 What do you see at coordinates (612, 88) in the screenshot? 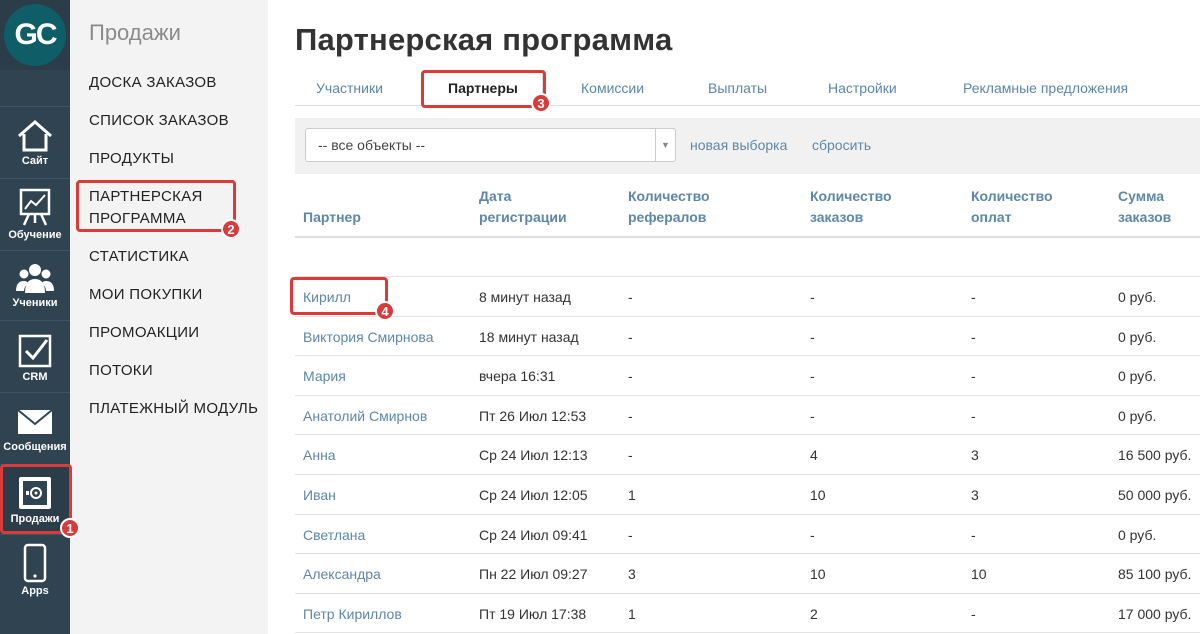
I see `tab-commissions: Комиссии` at bounding box center [612, 88].